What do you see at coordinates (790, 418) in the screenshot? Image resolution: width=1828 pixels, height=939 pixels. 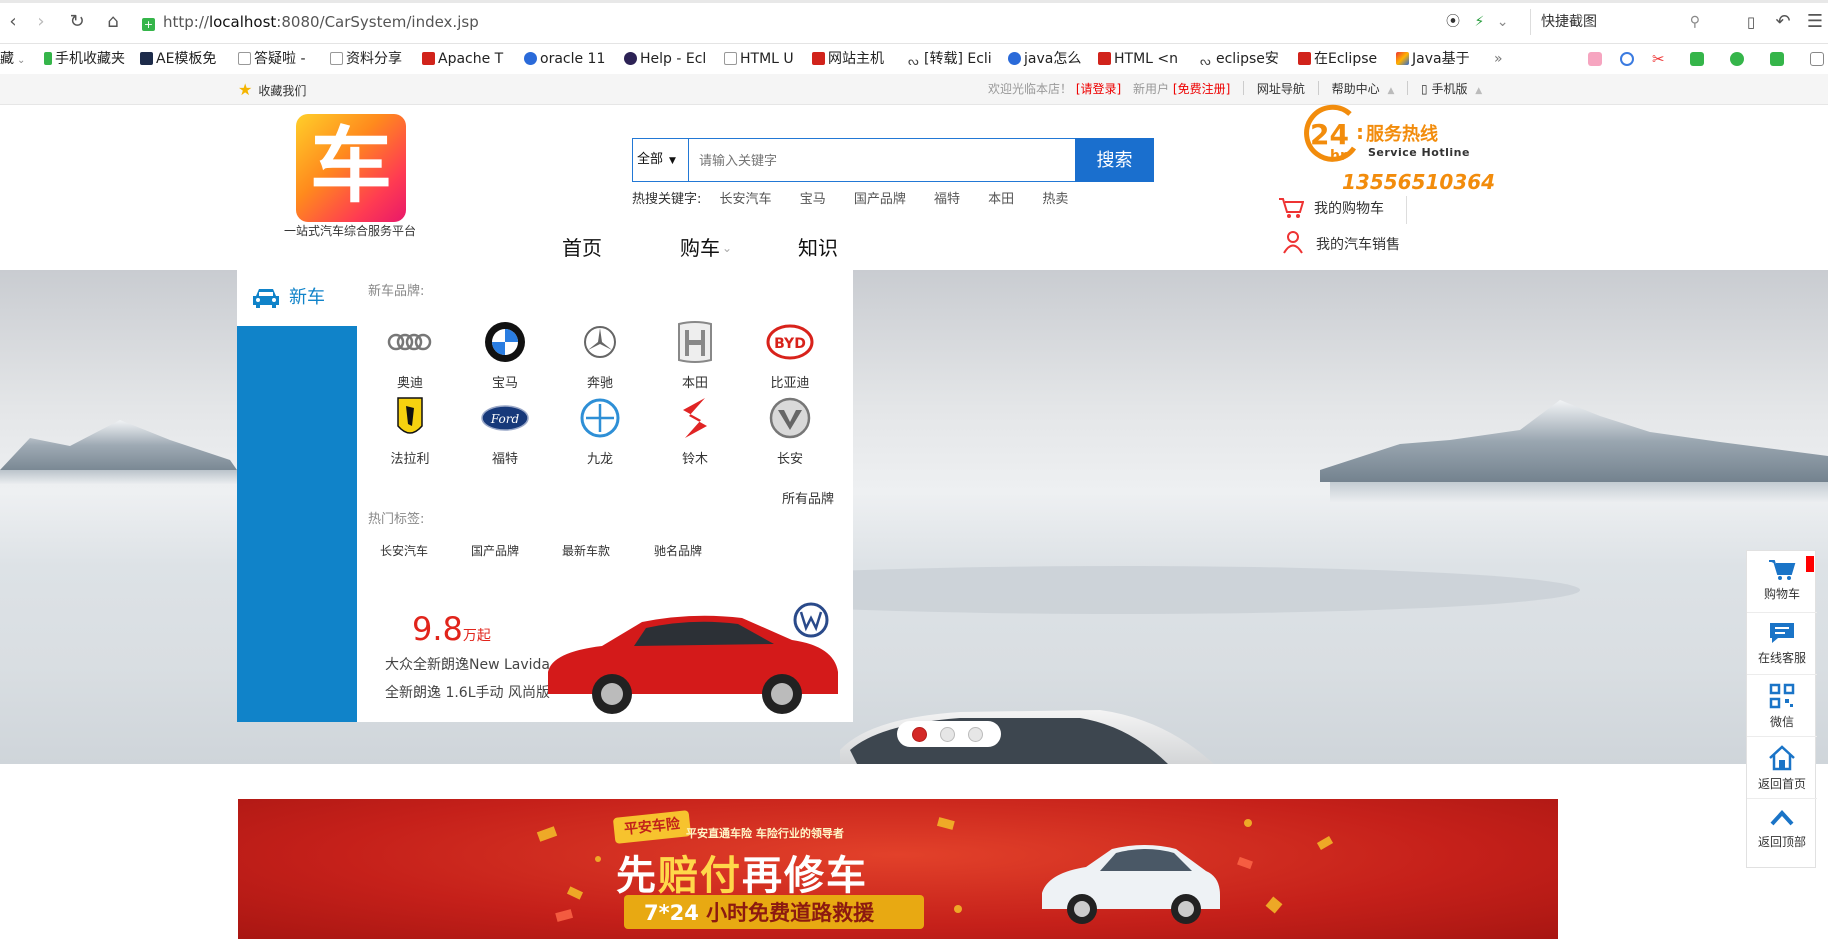 I see `changan-logo-icon` at bounding box center [790, 418].